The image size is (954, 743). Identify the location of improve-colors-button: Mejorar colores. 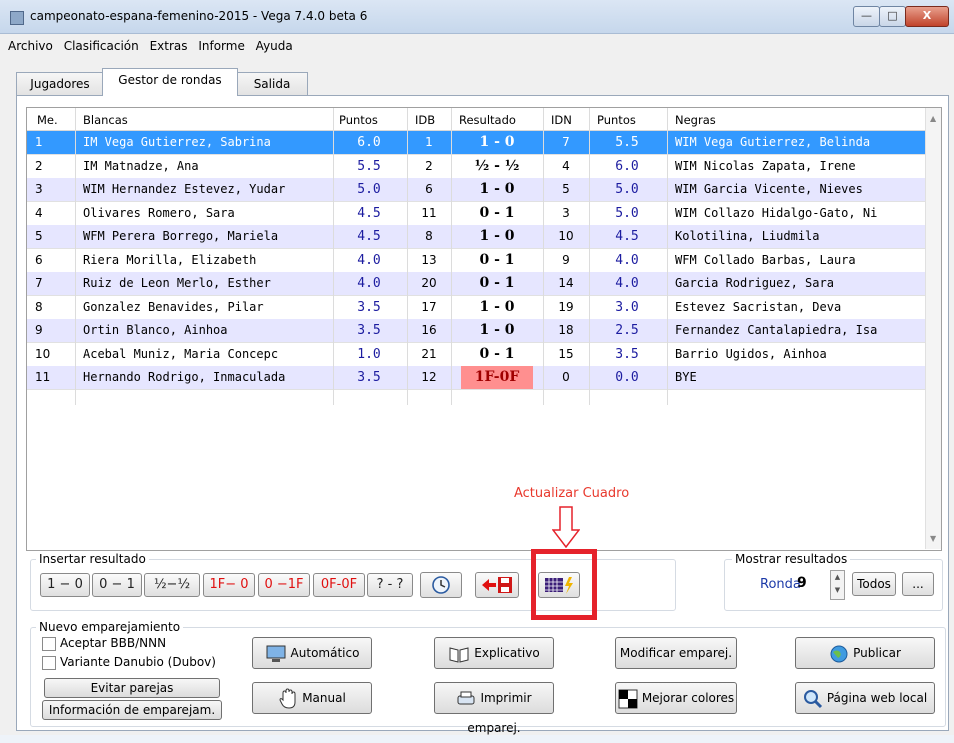
(676, 698).